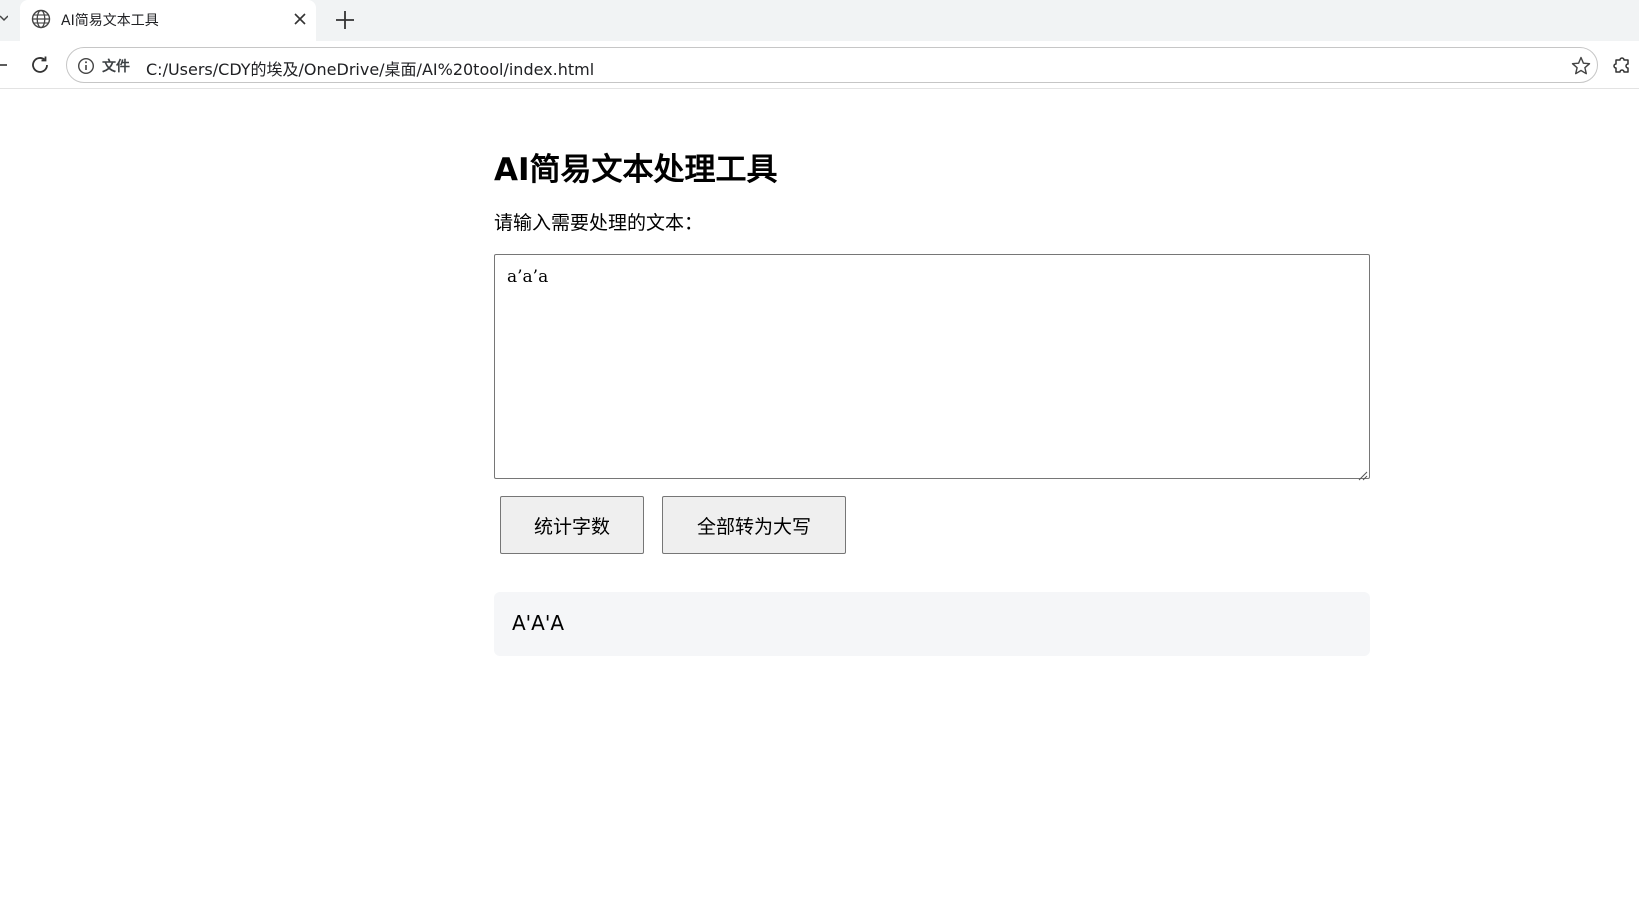 The height and width of the screenshot is (901, 1639). Describe the element at coordinates (636, 170) in the screenshot. I see `page-title: AI简易文本处理工具` at that location.